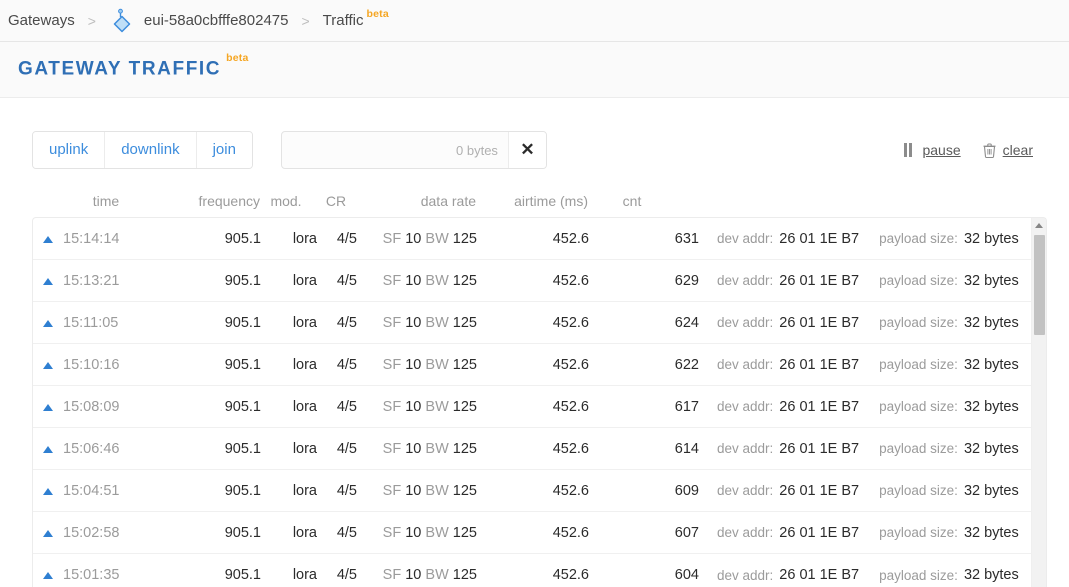 This screenshot has height=587, width=1069. What do you see at coordinates (909, 150) in the screenshot?
I see `pause-icon` at bounding box center [909, 150].